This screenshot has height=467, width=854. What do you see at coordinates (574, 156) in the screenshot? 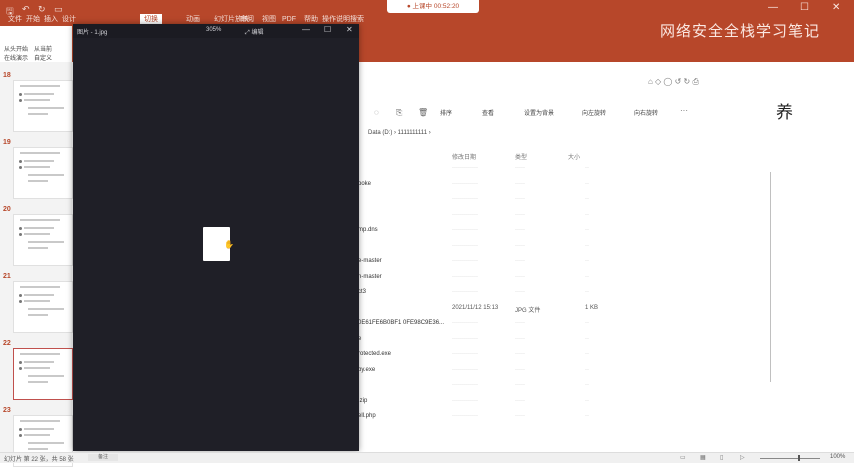
I see `column-header-size: 大小` at bounding box center [574, 156].